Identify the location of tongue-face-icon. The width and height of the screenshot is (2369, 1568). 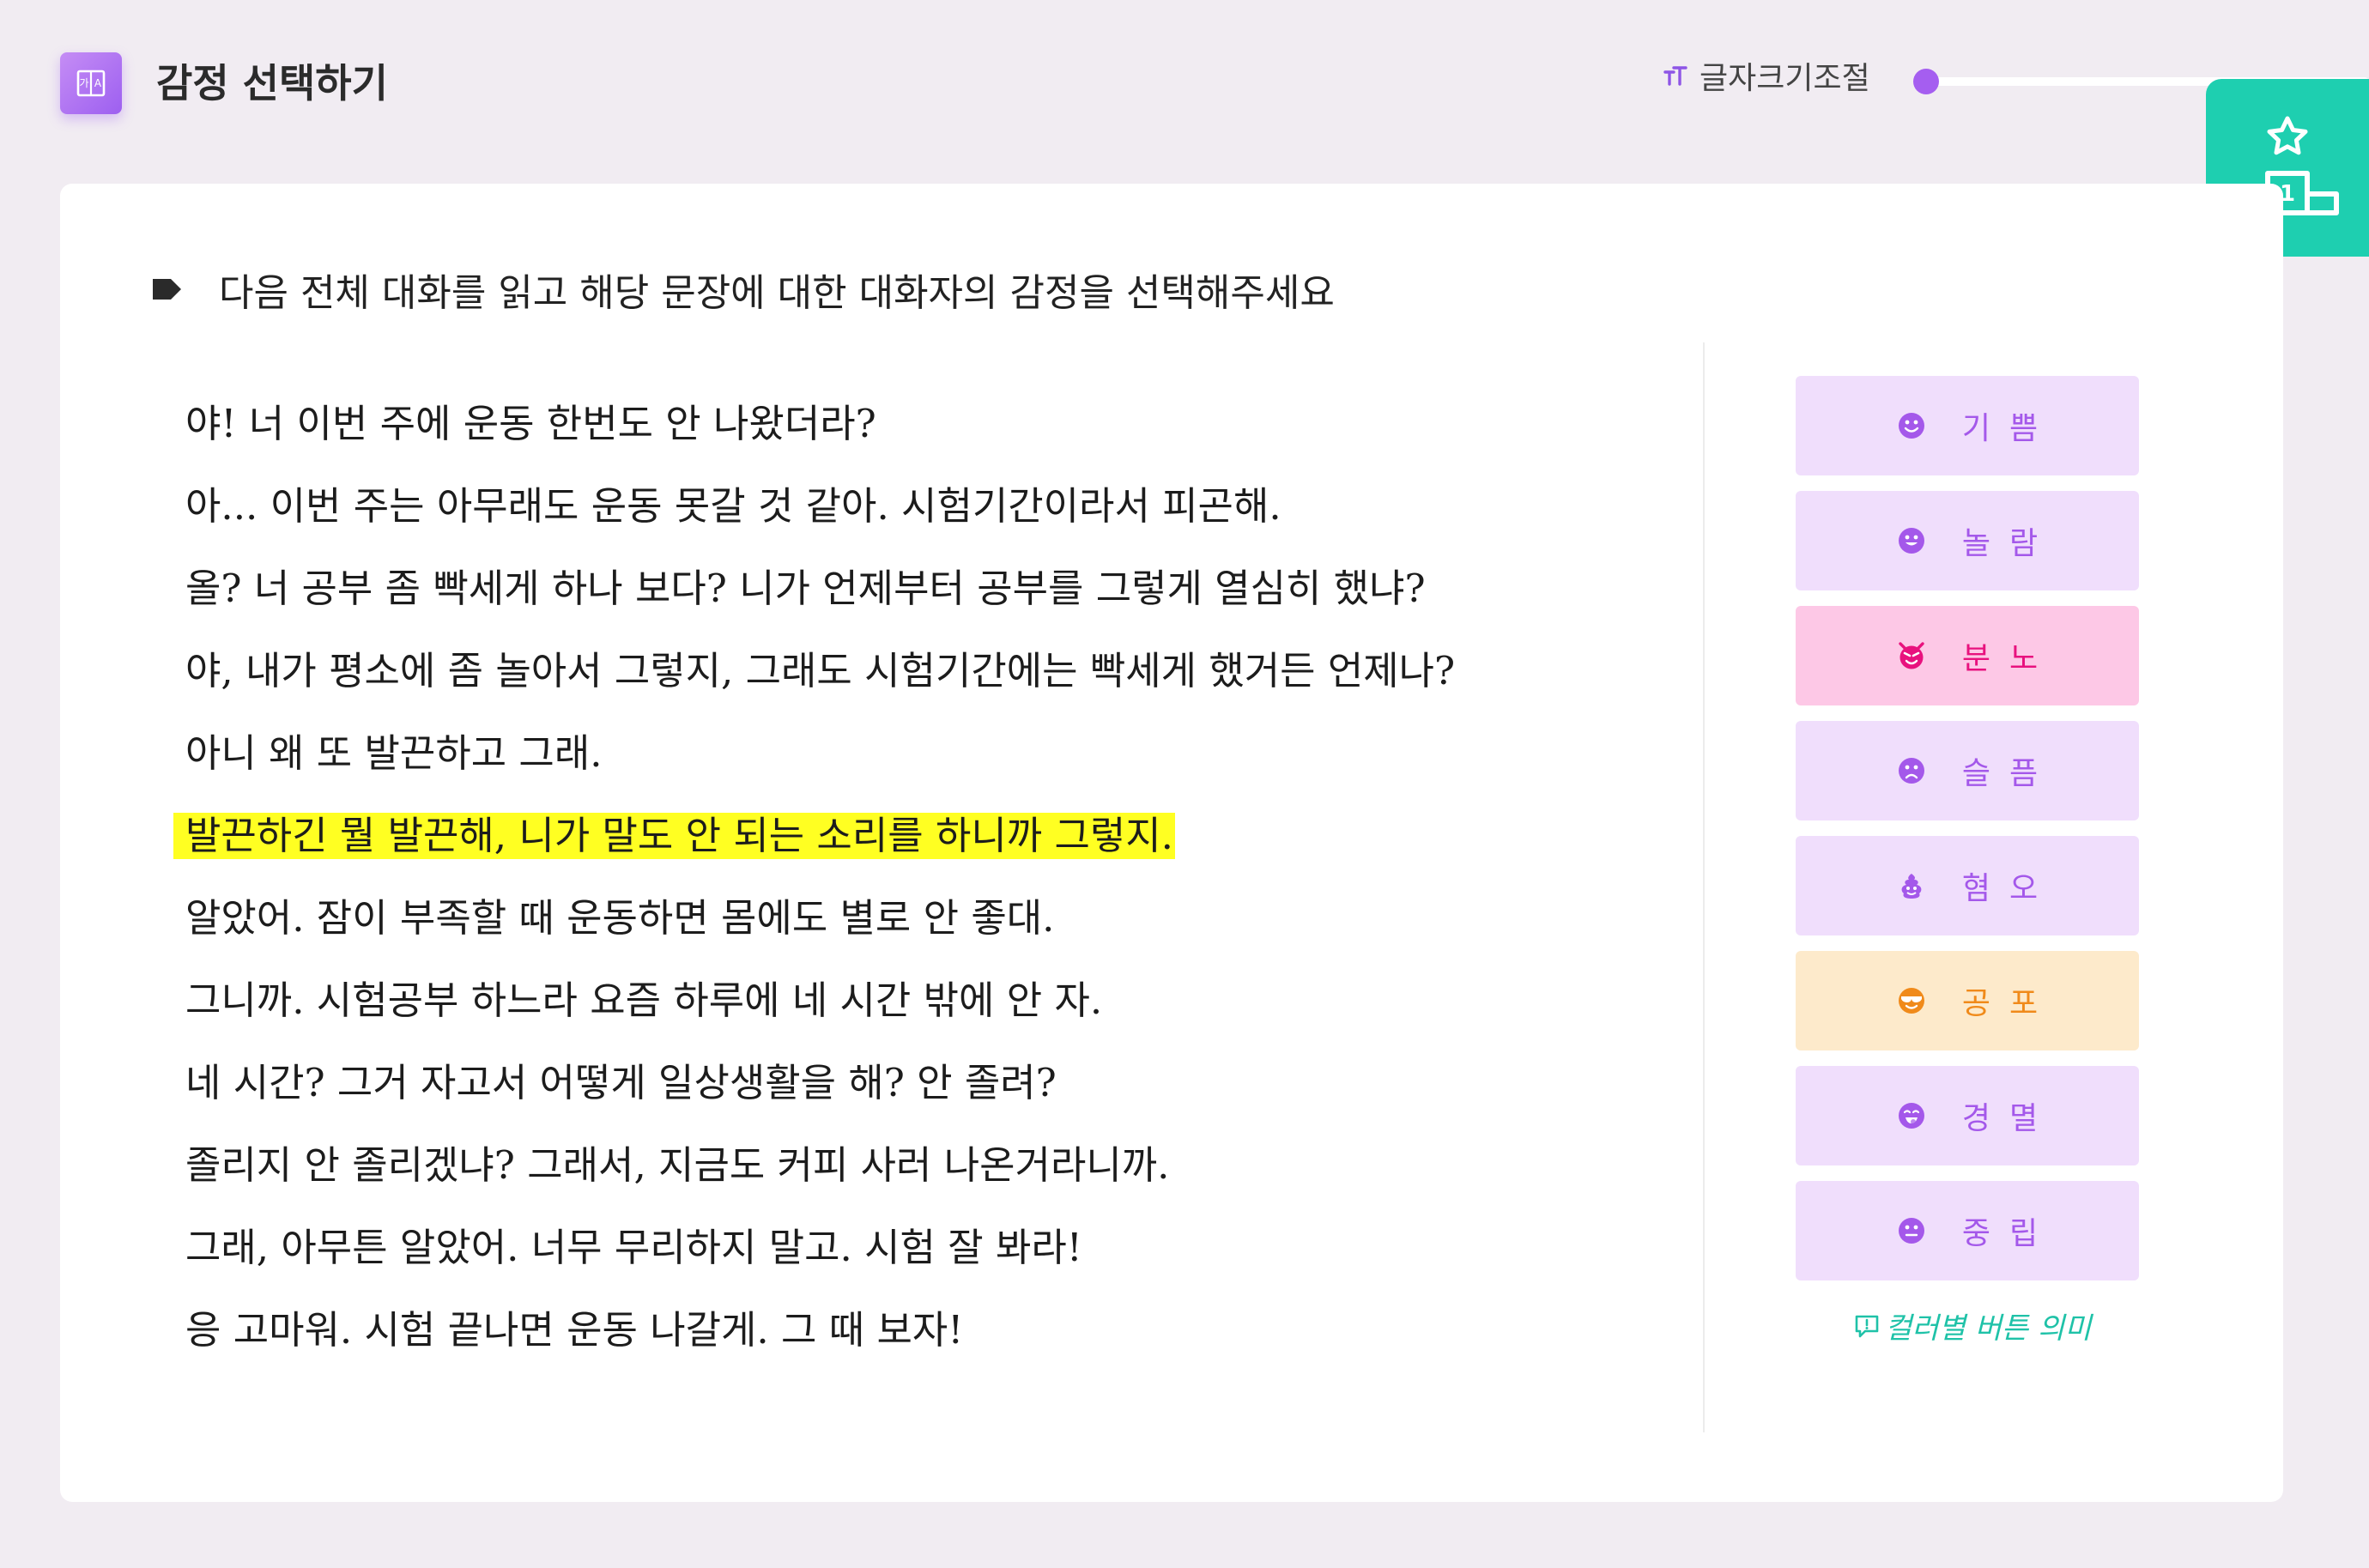
(1911, 1116).